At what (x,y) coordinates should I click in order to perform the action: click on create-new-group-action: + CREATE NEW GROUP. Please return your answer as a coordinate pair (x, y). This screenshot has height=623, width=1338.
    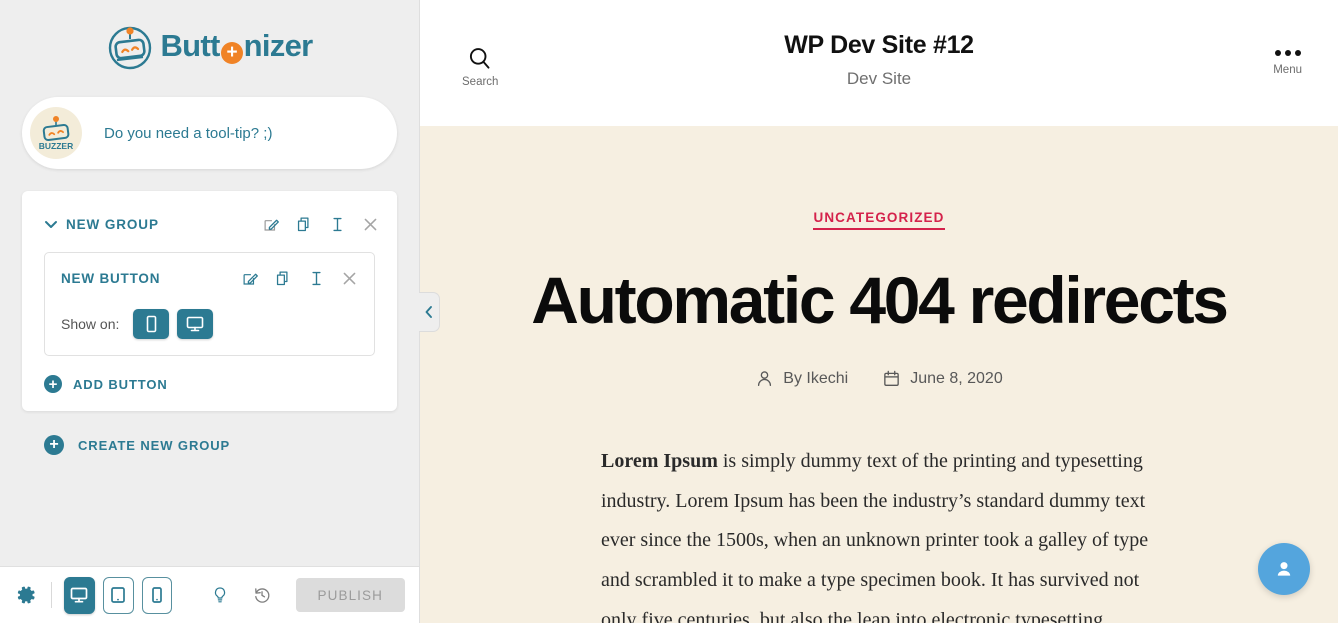
    Looking at the image, I should click on (231, 445).